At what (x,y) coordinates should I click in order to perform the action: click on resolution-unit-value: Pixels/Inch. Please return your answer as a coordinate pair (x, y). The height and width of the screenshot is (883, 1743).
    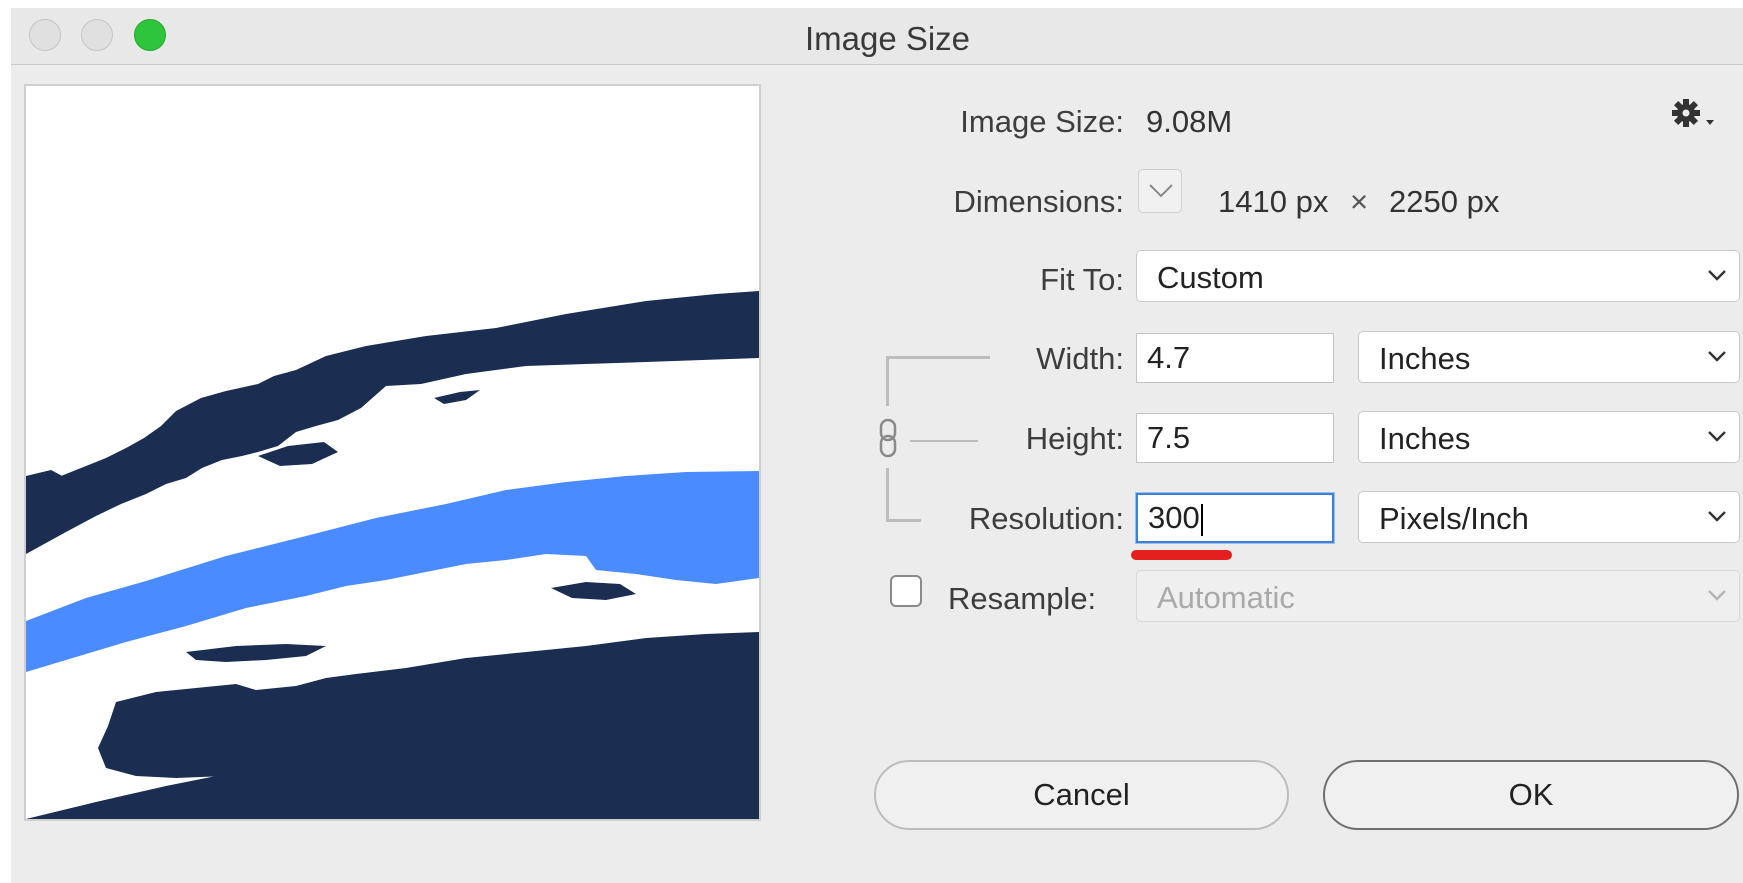
    Looking at the image, I should click on (1454, 518).